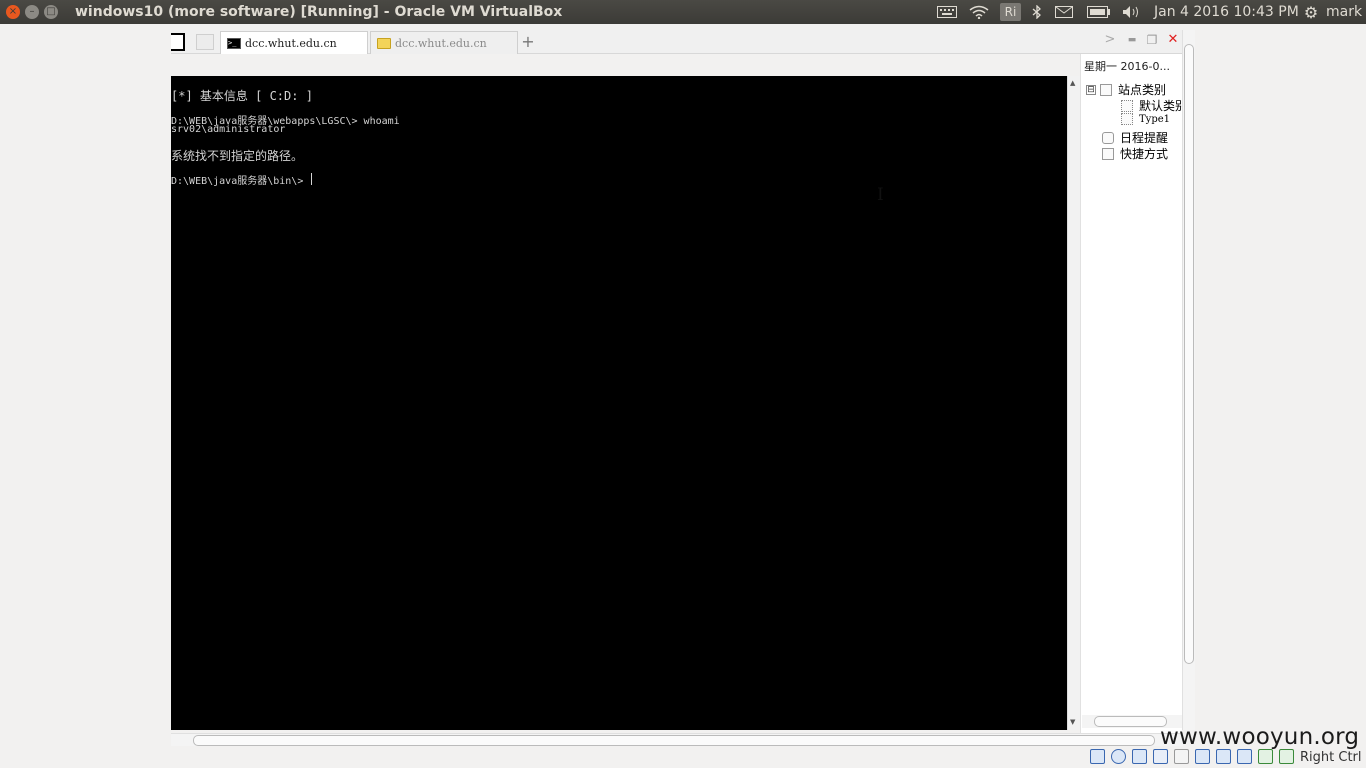 The image size is (1366, 768). I want to click on tab-list-button, so click(205, 42).